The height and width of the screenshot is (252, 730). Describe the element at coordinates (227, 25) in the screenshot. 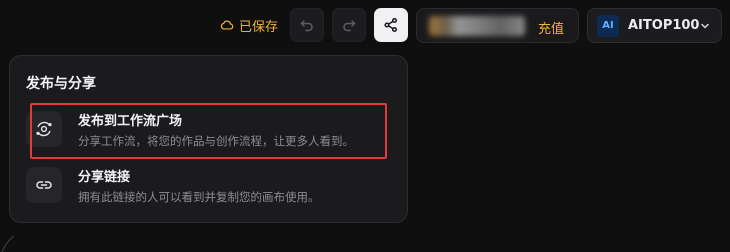

I see `cloud-icon` at that location.